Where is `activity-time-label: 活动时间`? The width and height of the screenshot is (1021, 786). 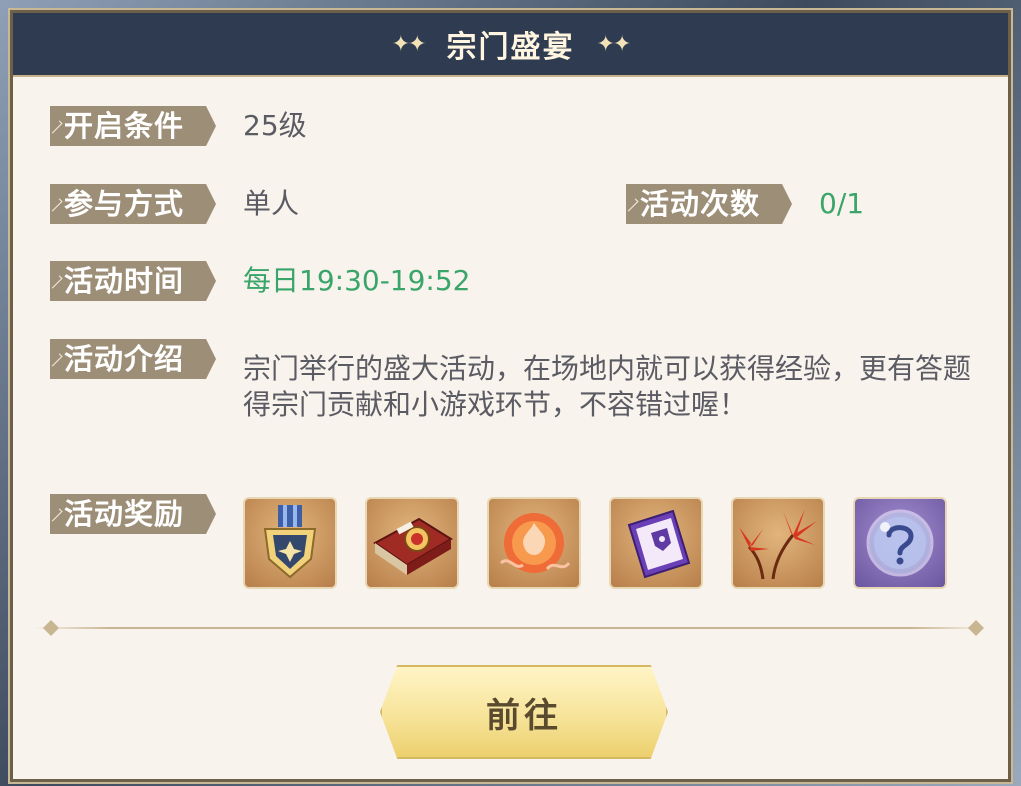
activity-time-label: 活动时间 is located at coordinates (133, 281).